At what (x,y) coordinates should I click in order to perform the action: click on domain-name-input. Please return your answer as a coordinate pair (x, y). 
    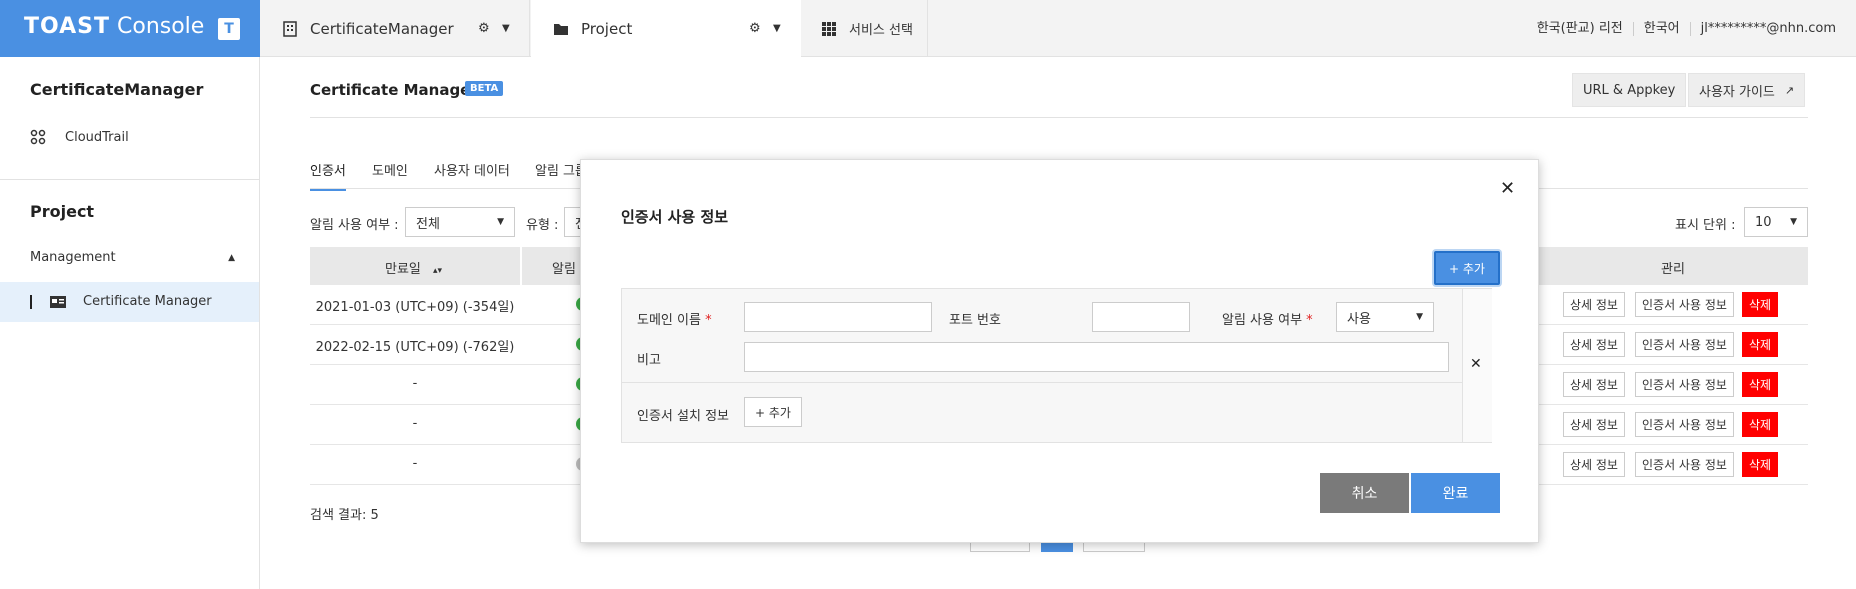
    Looking at the image, I should click on (838, 317).